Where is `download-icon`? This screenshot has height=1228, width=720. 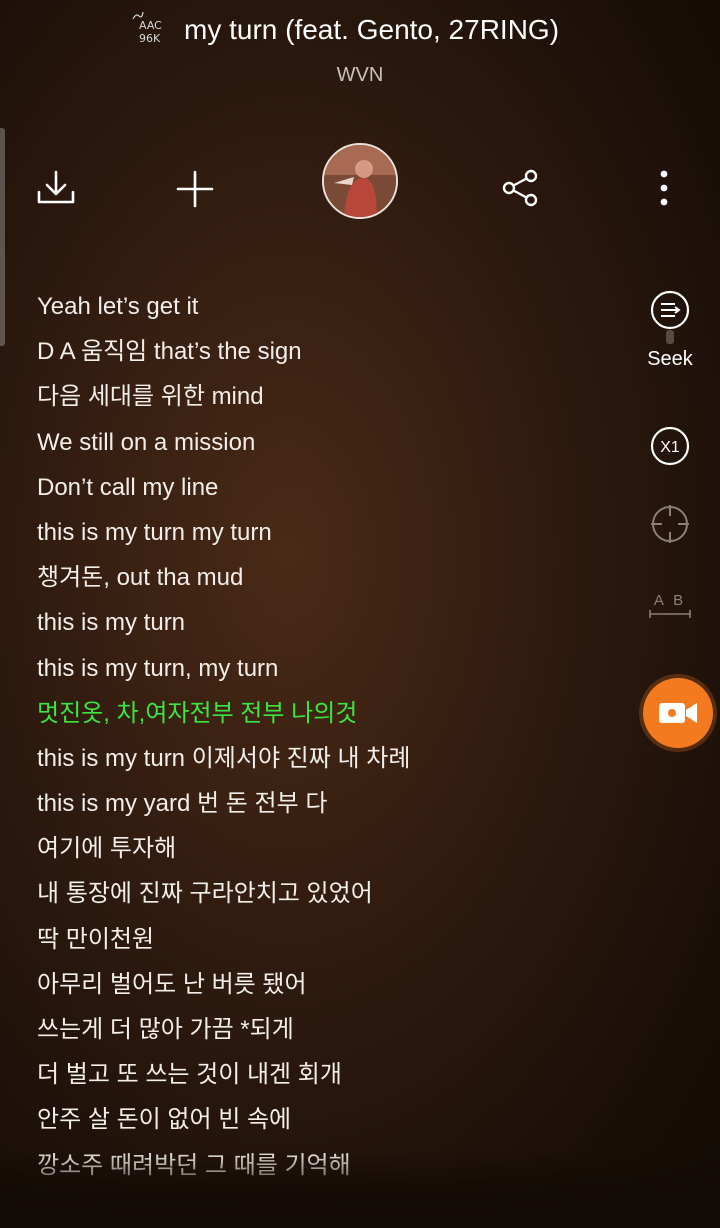
download-icon is located at coordinates (56, 187).